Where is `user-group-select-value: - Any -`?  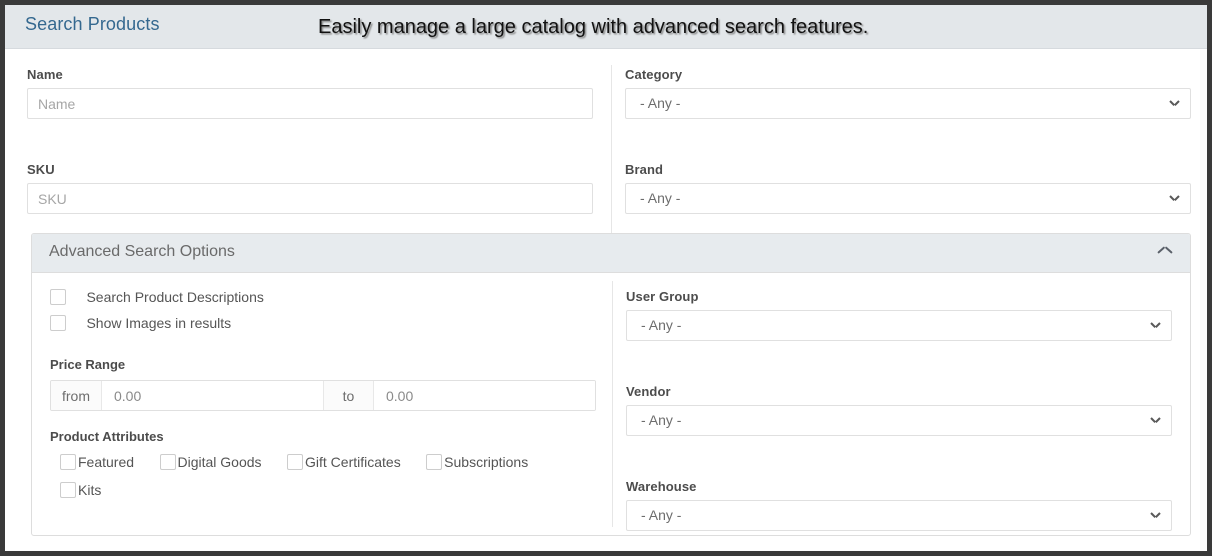 user-group-select-value: - Any - is located at coordinates (661, 325).